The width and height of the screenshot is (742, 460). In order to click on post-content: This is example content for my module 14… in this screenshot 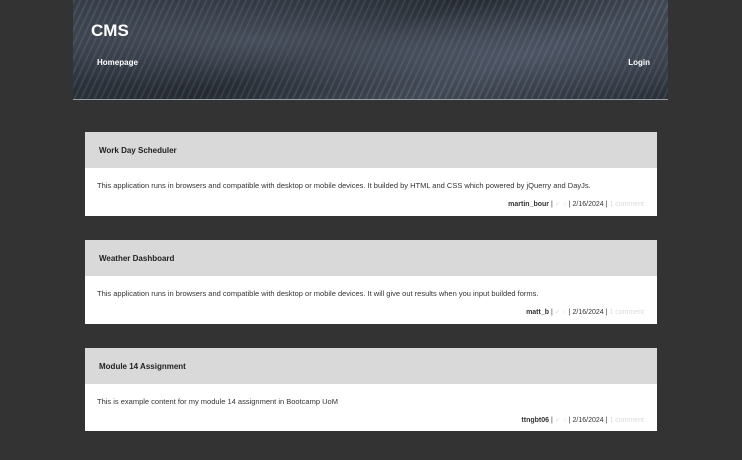, I will do `click(217, 401)`.